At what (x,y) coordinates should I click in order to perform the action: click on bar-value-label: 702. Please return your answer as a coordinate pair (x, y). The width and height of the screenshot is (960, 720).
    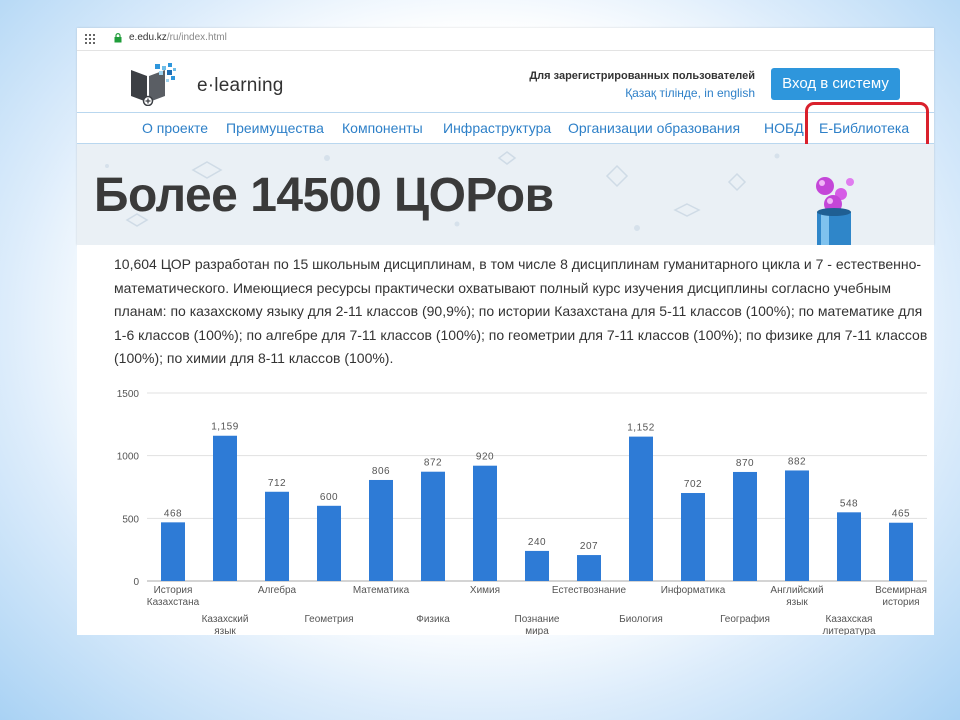
    Looking at the image, I should click on (693, 484).